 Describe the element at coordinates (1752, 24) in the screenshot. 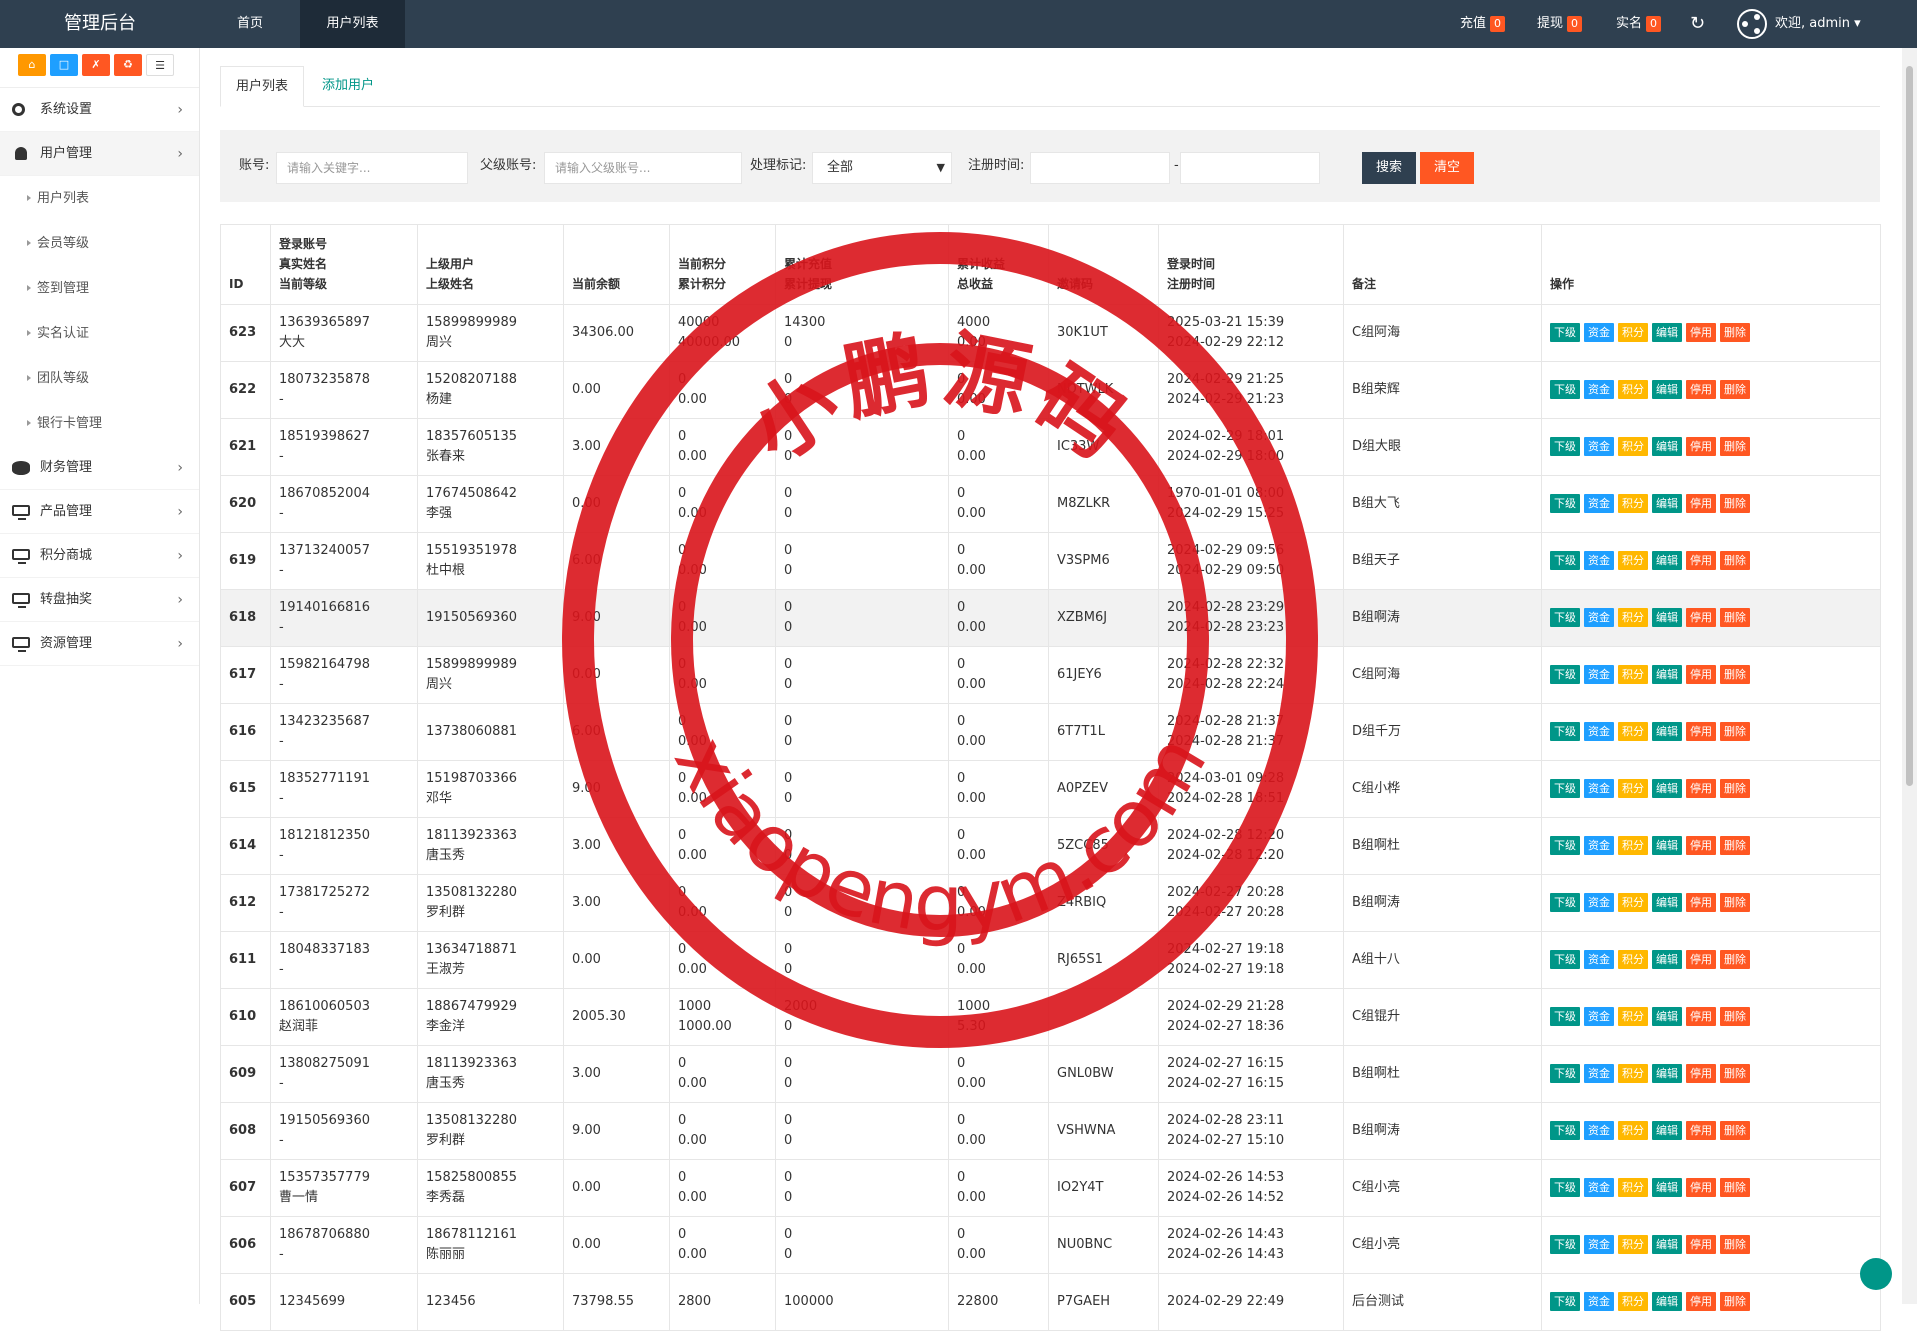

I see `avatar` at that location.